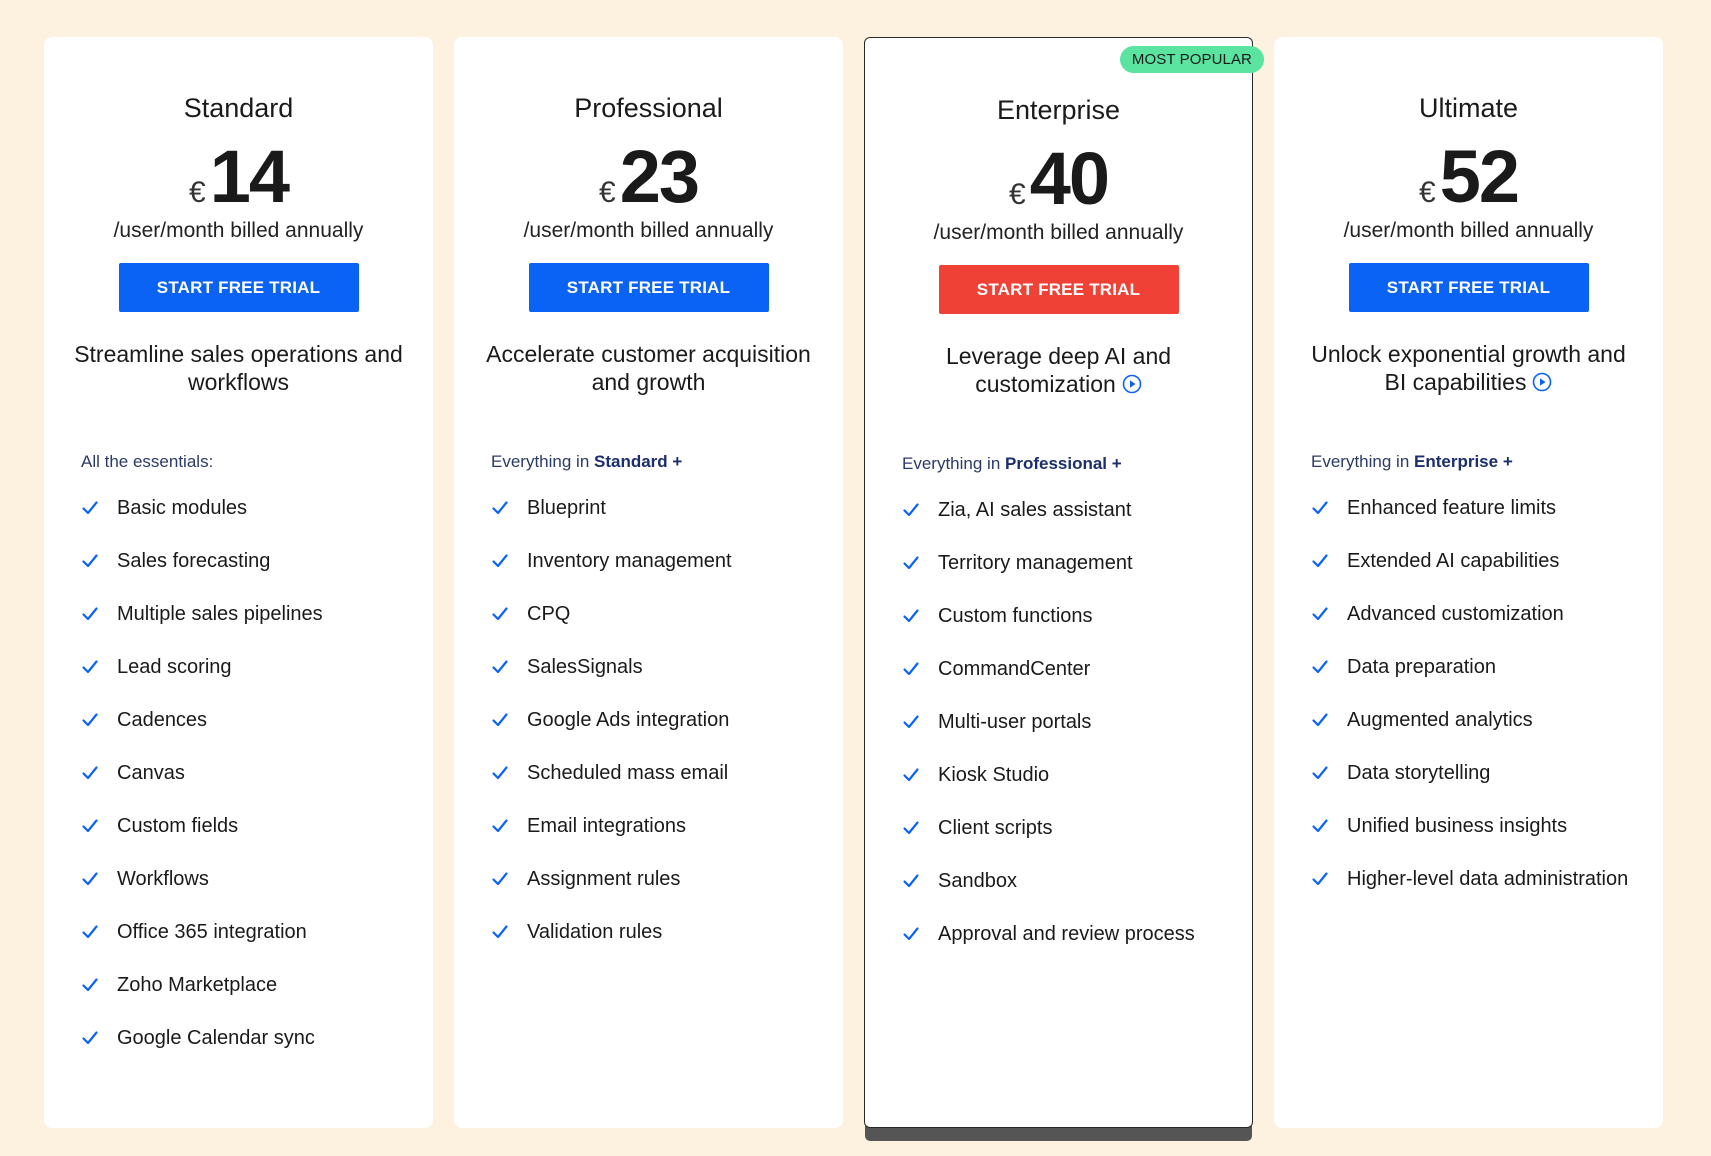 This screenshot has width=1711, height=1156. Describe the element at coordinates (1487, 826) in the screenshot. I see `feature-item: Unified business insights` at that location.